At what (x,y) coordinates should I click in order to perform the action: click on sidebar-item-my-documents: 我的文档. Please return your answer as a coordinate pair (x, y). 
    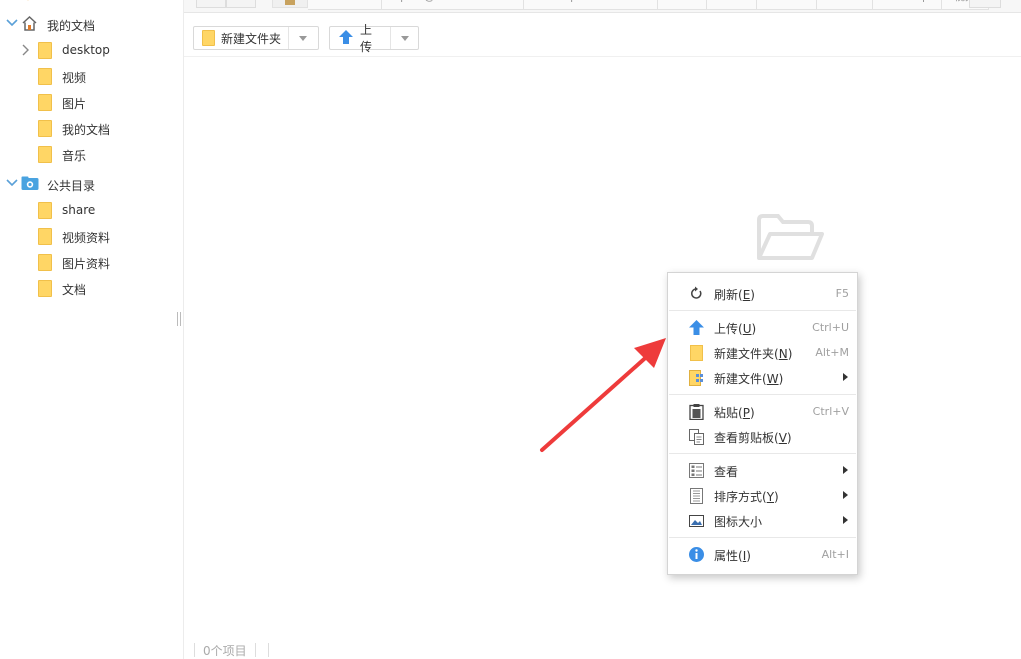
    Looking at the image, I should click on (91, 24).